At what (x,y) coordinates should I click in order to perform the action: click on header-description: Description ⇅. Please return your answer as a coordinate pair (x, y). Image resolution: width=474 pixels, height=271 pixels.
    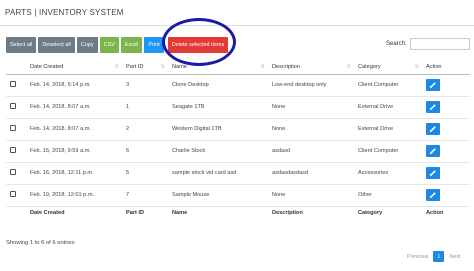
    Looking at the image, I should click on (311, 67).